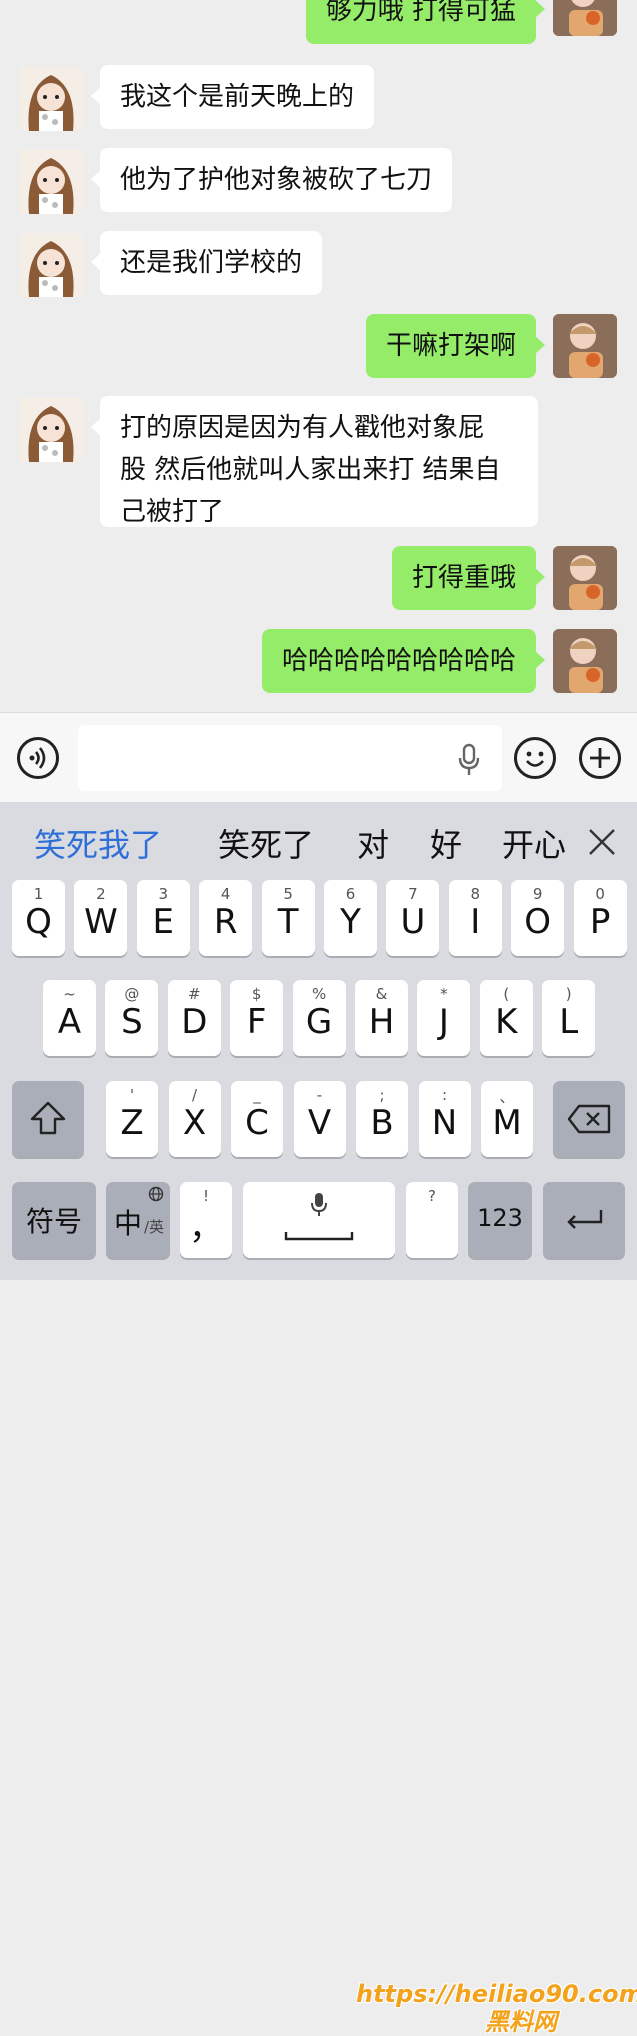 Image resolution: width=637 pixels, height=2036 pixels. What do you see at coordinates (350, 918) in the screenshot?
I see `key-y: 6Y` at bounding box center [350, 918].